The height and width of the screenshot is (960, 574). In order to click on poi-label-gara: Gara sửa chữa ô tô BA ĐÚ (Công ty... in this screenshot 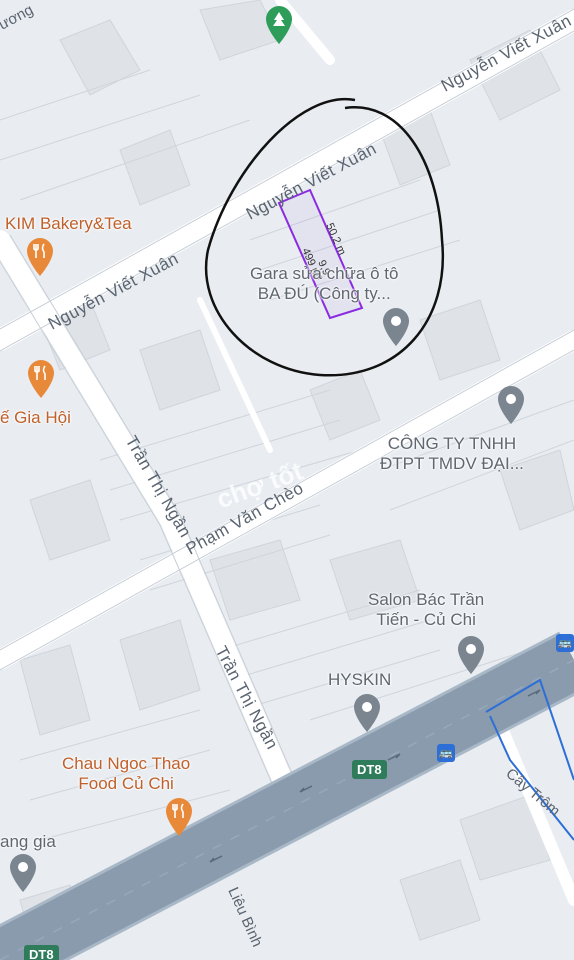, I will do `click(324, 284)`.